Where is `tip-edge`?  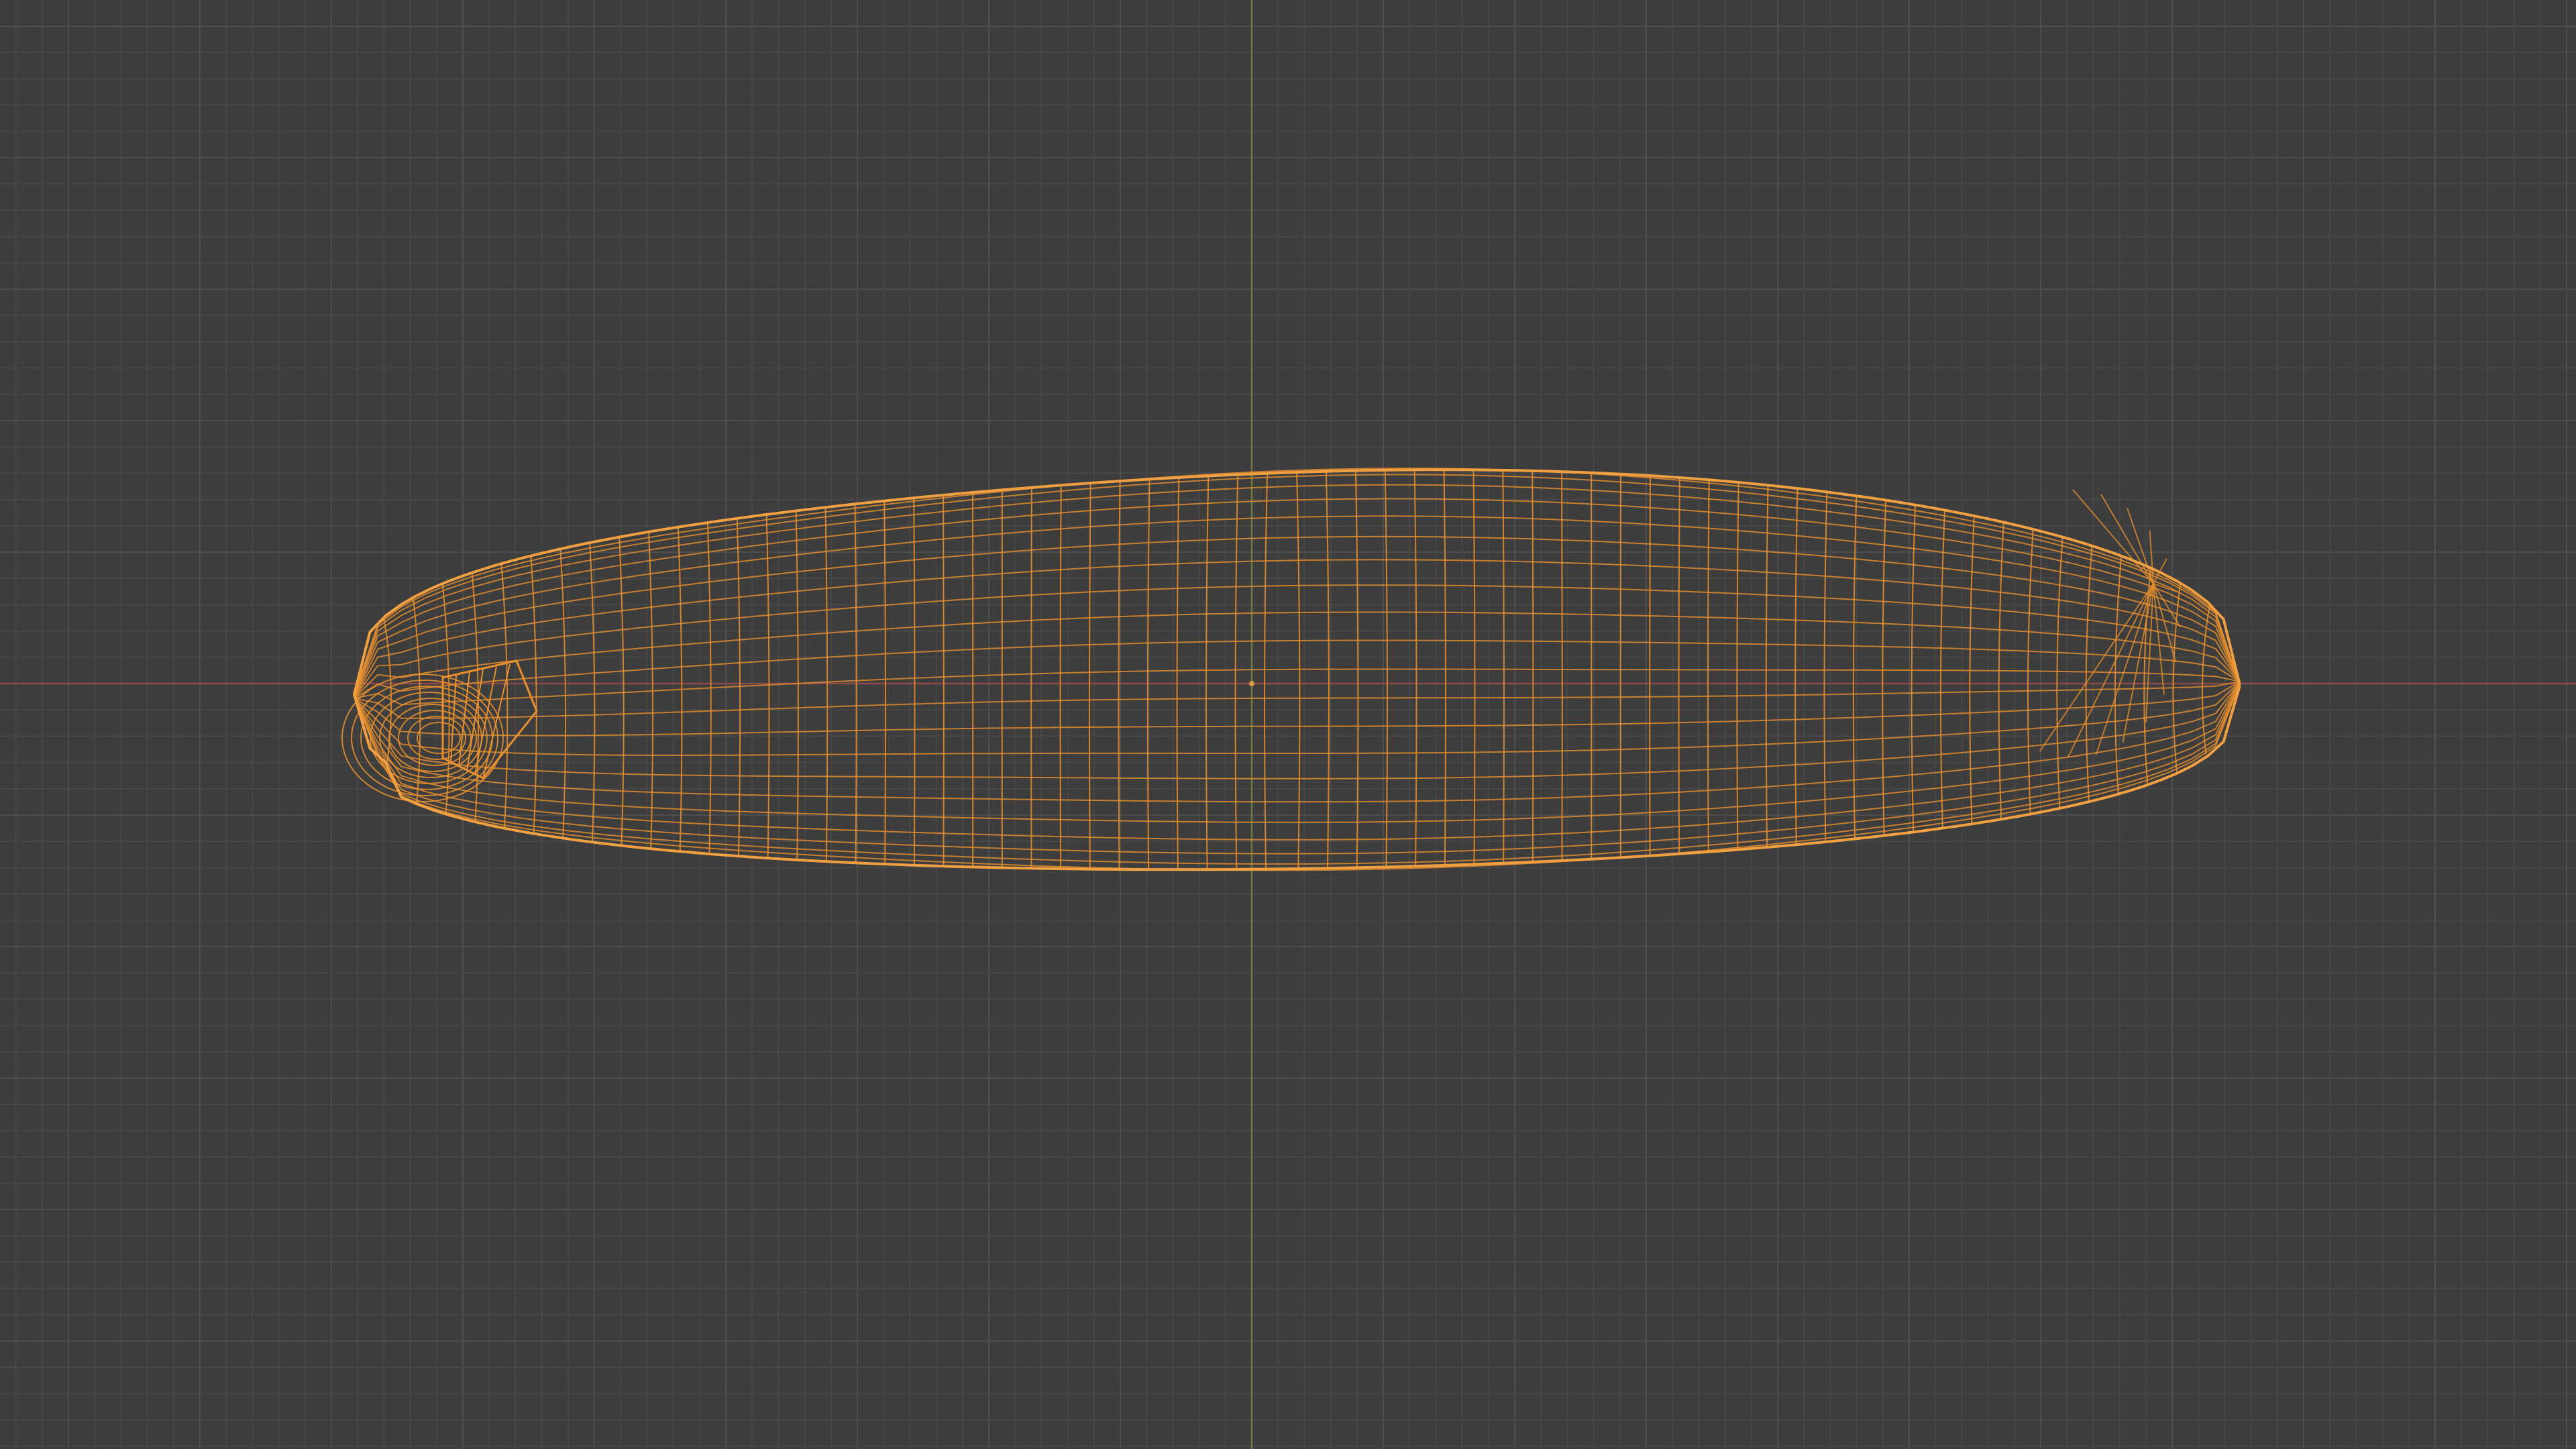
tip-edge is located at coordinates (2113, 536).